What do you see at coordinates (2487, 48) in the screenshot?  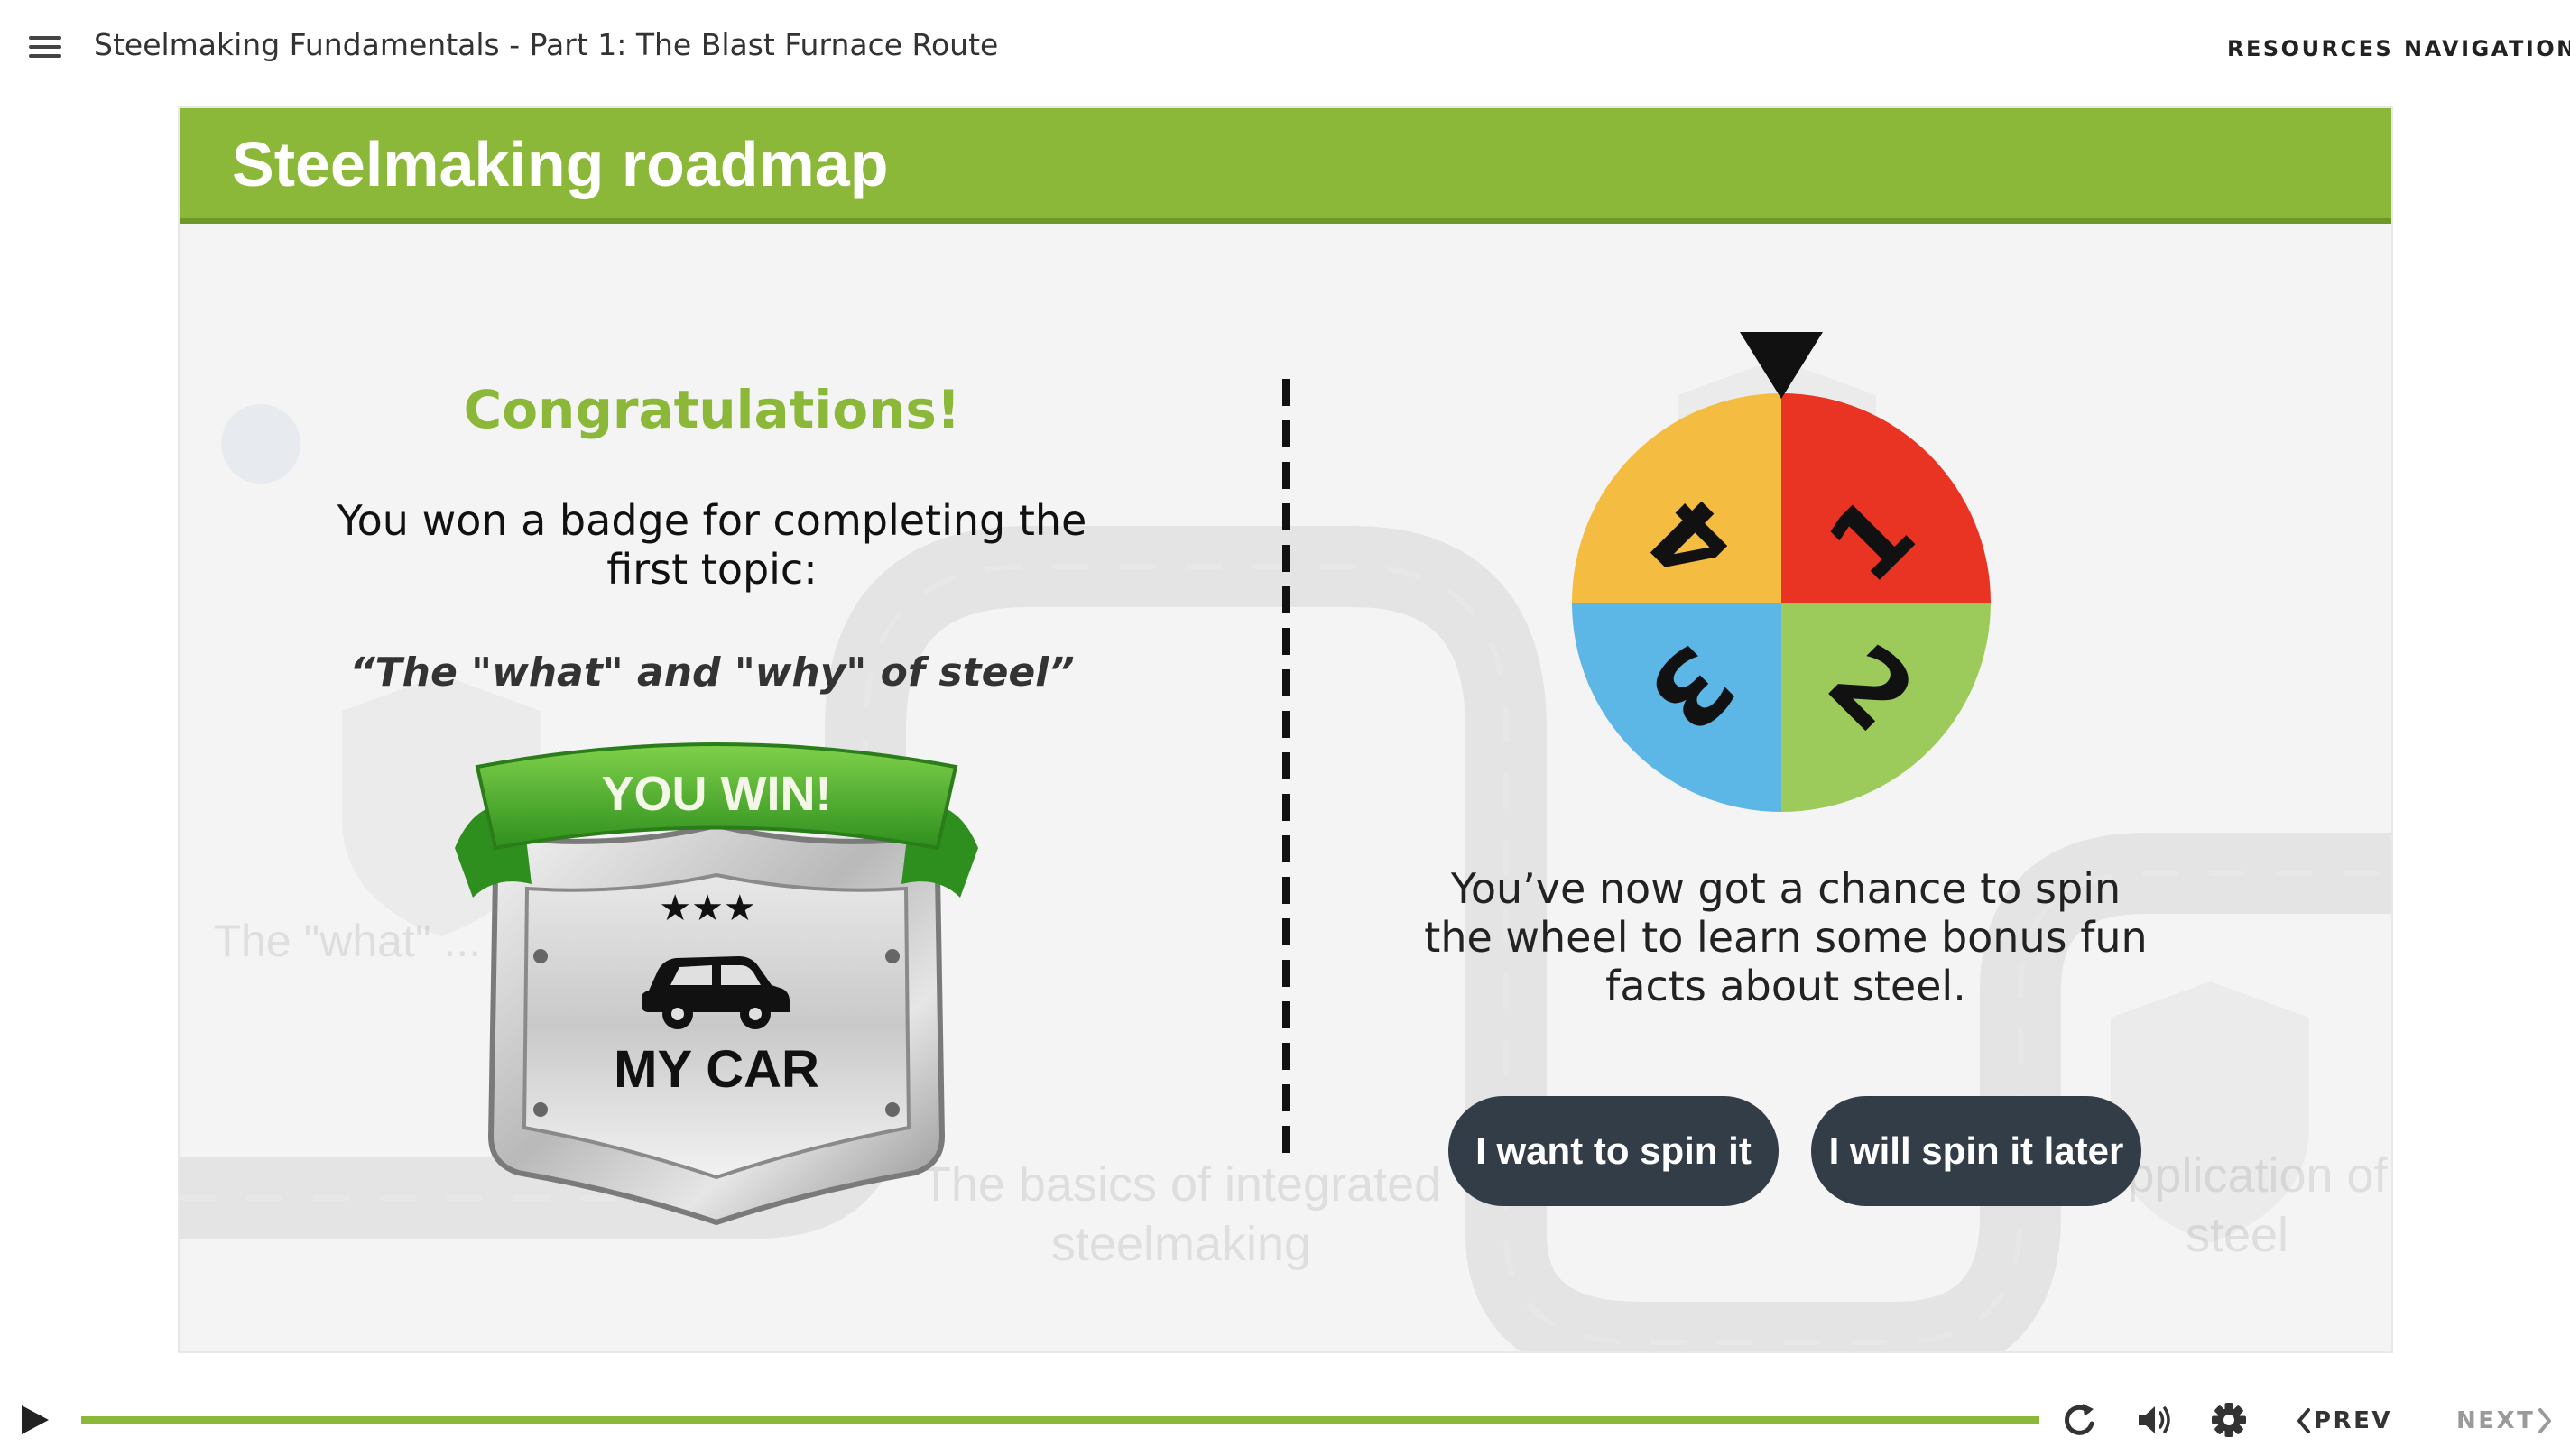 I see `navigation-link: NAVIGATION` at bounding box center [2487, 48].